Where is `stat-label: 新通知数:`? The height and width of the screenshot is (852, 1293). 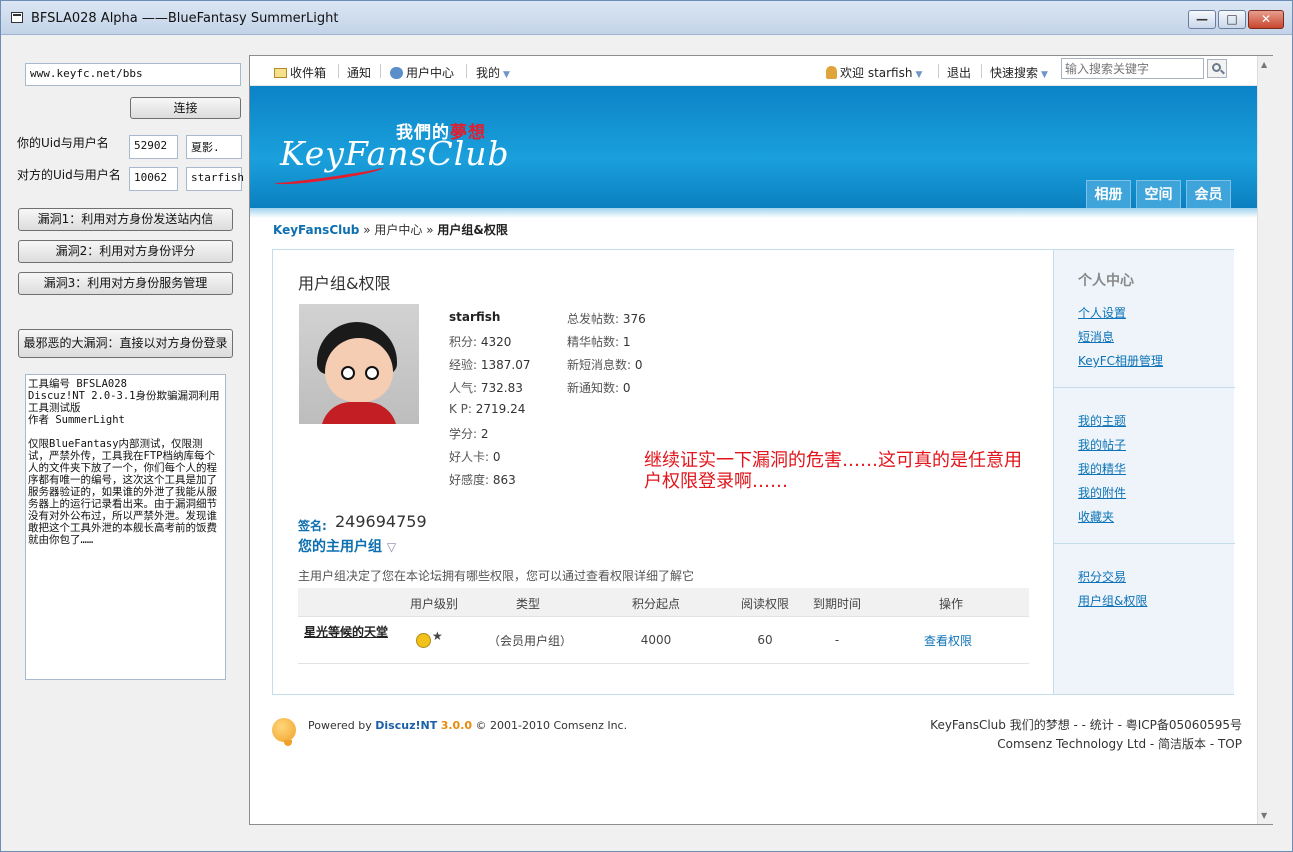
stat-label: 新通知数: is located at coordinates (595, 388).